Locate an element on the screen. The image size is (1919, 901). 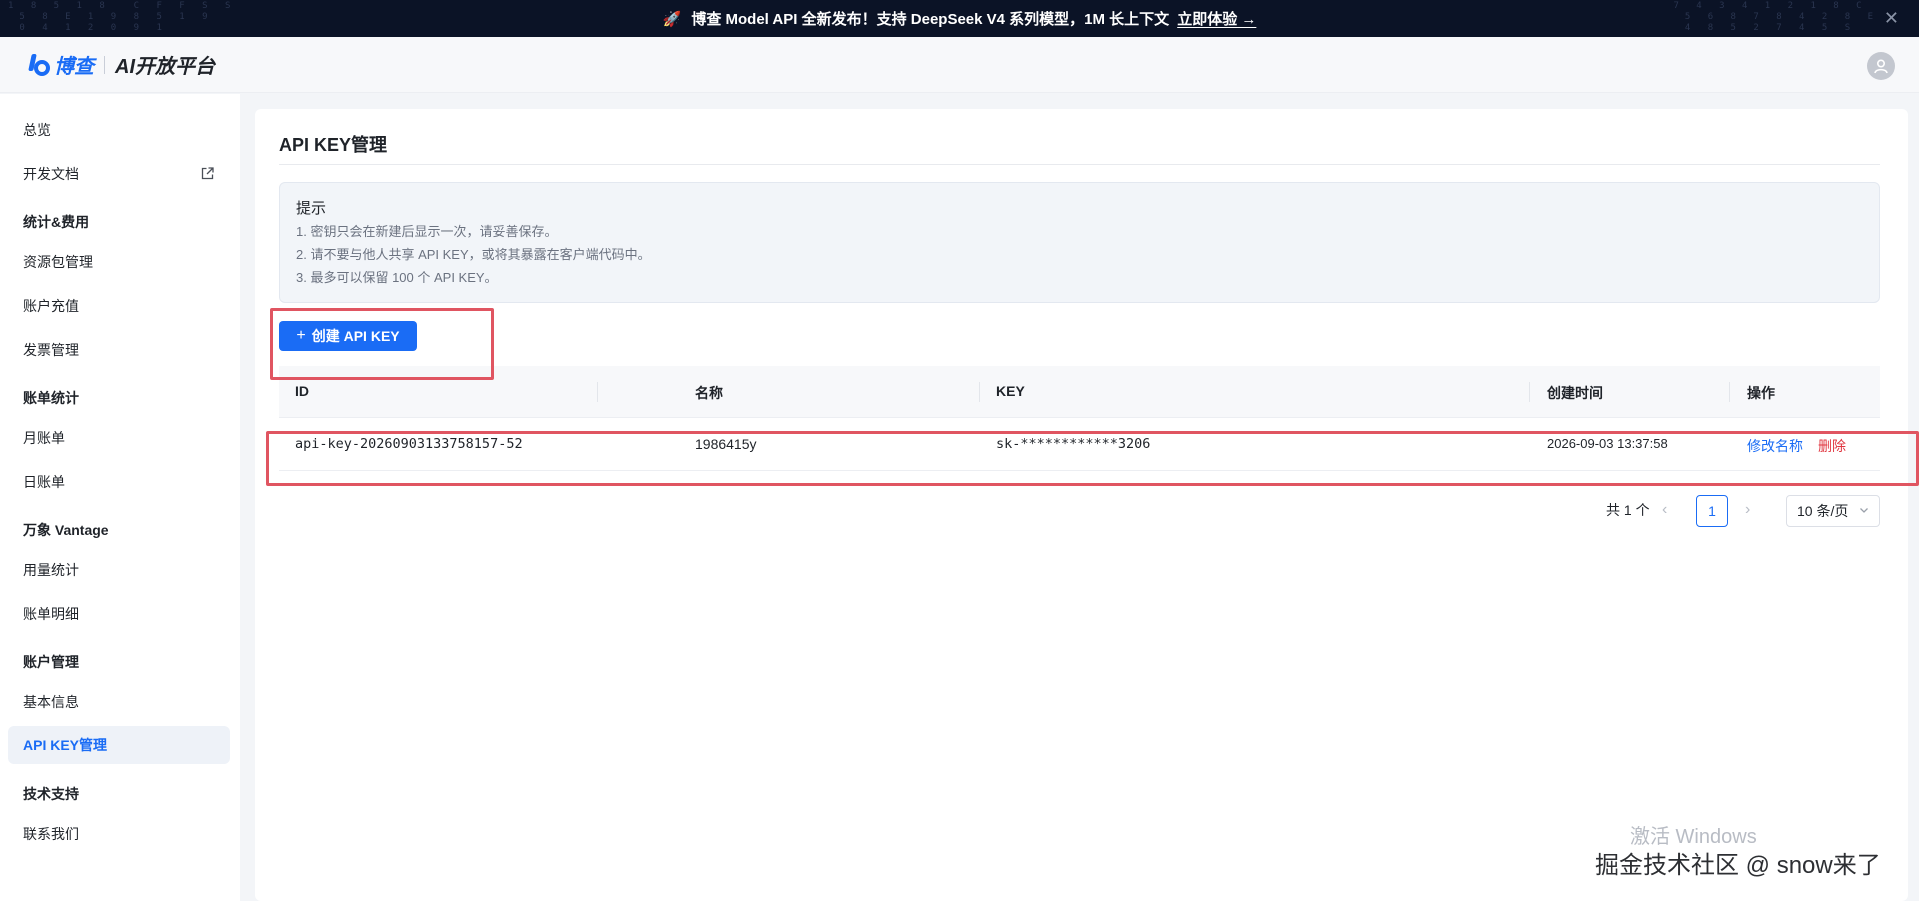
top-header: 博查 AI开放平台 is located at coordinates (959, 65).